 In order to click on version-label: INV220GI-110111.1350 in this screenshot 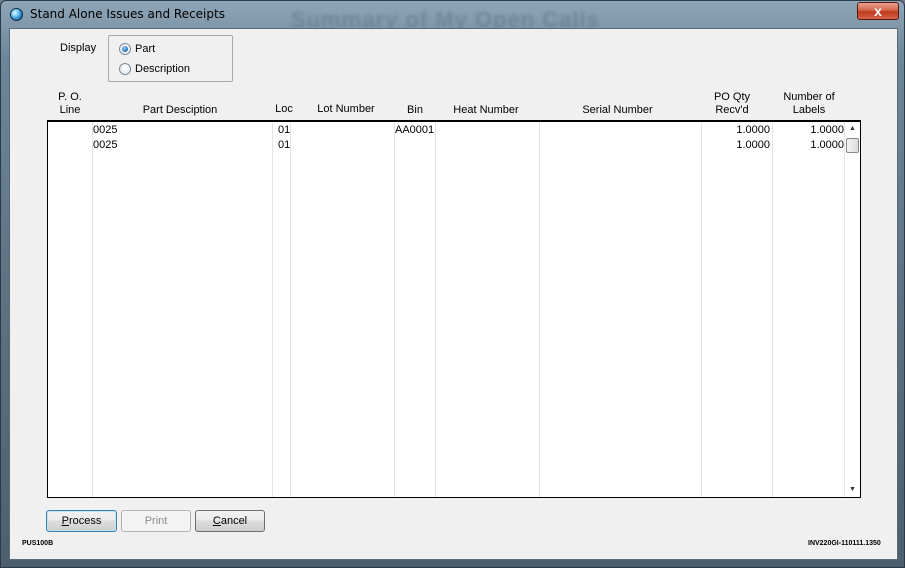, I will do `click(844, 543)`.